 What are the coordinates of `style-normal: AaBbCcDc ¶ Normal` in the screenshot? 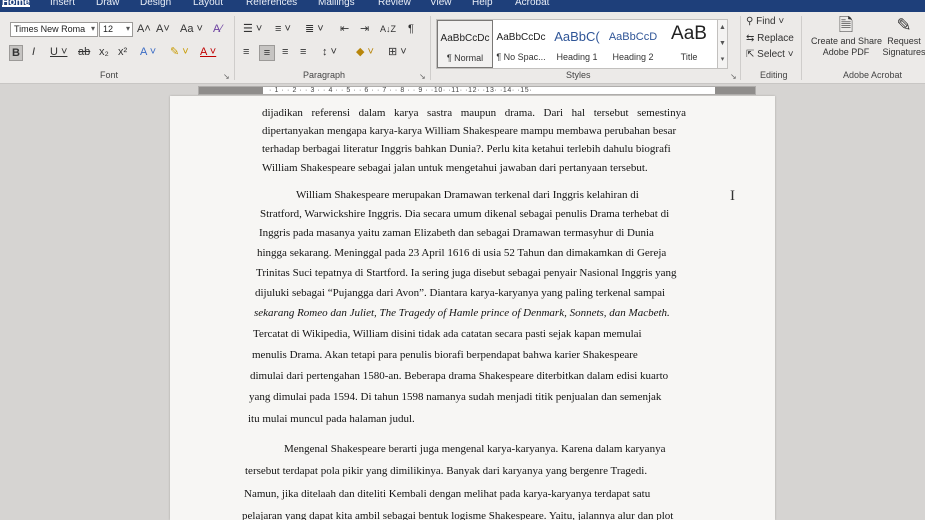 It's located at (465, 44).